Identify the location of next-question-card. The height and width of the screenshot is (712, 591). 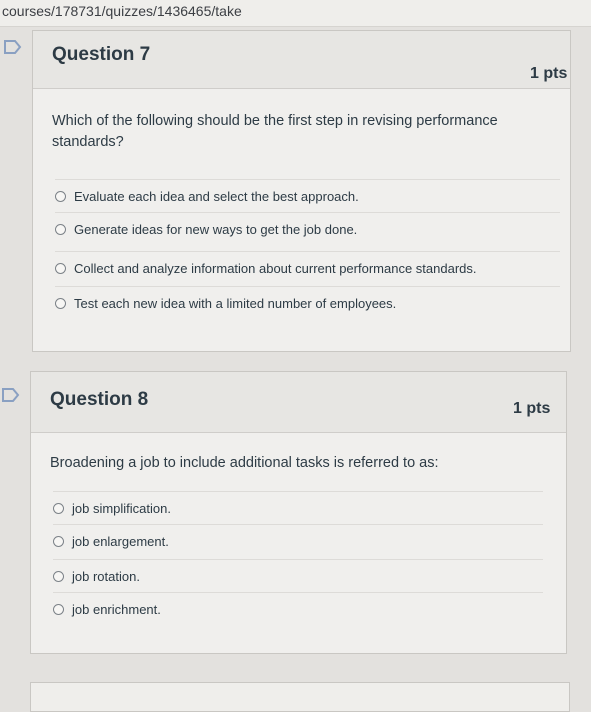
(300, 697).